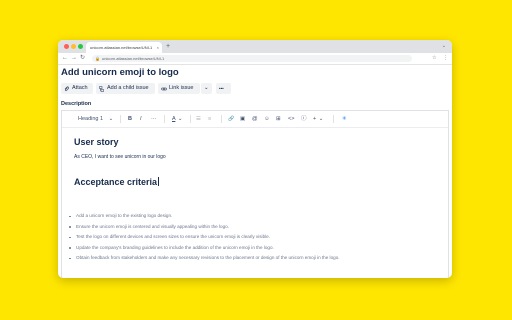 The width and height of the screenshot is (512, 320). Describe the element at coordinates (278, 119) in the screenshot. I see `table-icon: ⊞` at that location.